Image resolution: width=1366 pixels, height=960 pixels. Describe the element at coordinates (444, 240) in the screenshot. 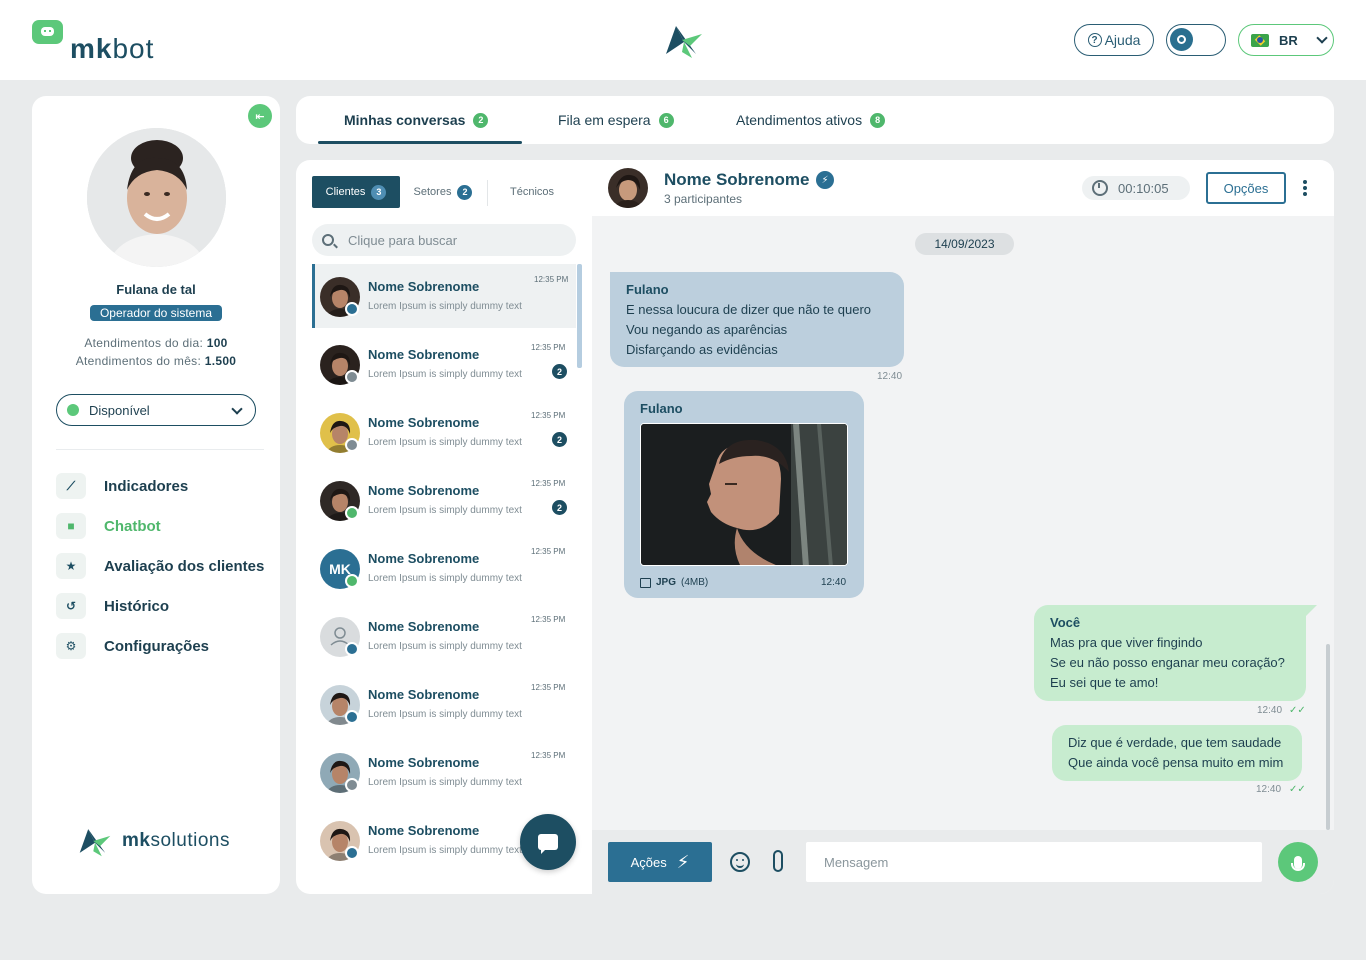

I see `search-input: Clique para buscar` at that location.